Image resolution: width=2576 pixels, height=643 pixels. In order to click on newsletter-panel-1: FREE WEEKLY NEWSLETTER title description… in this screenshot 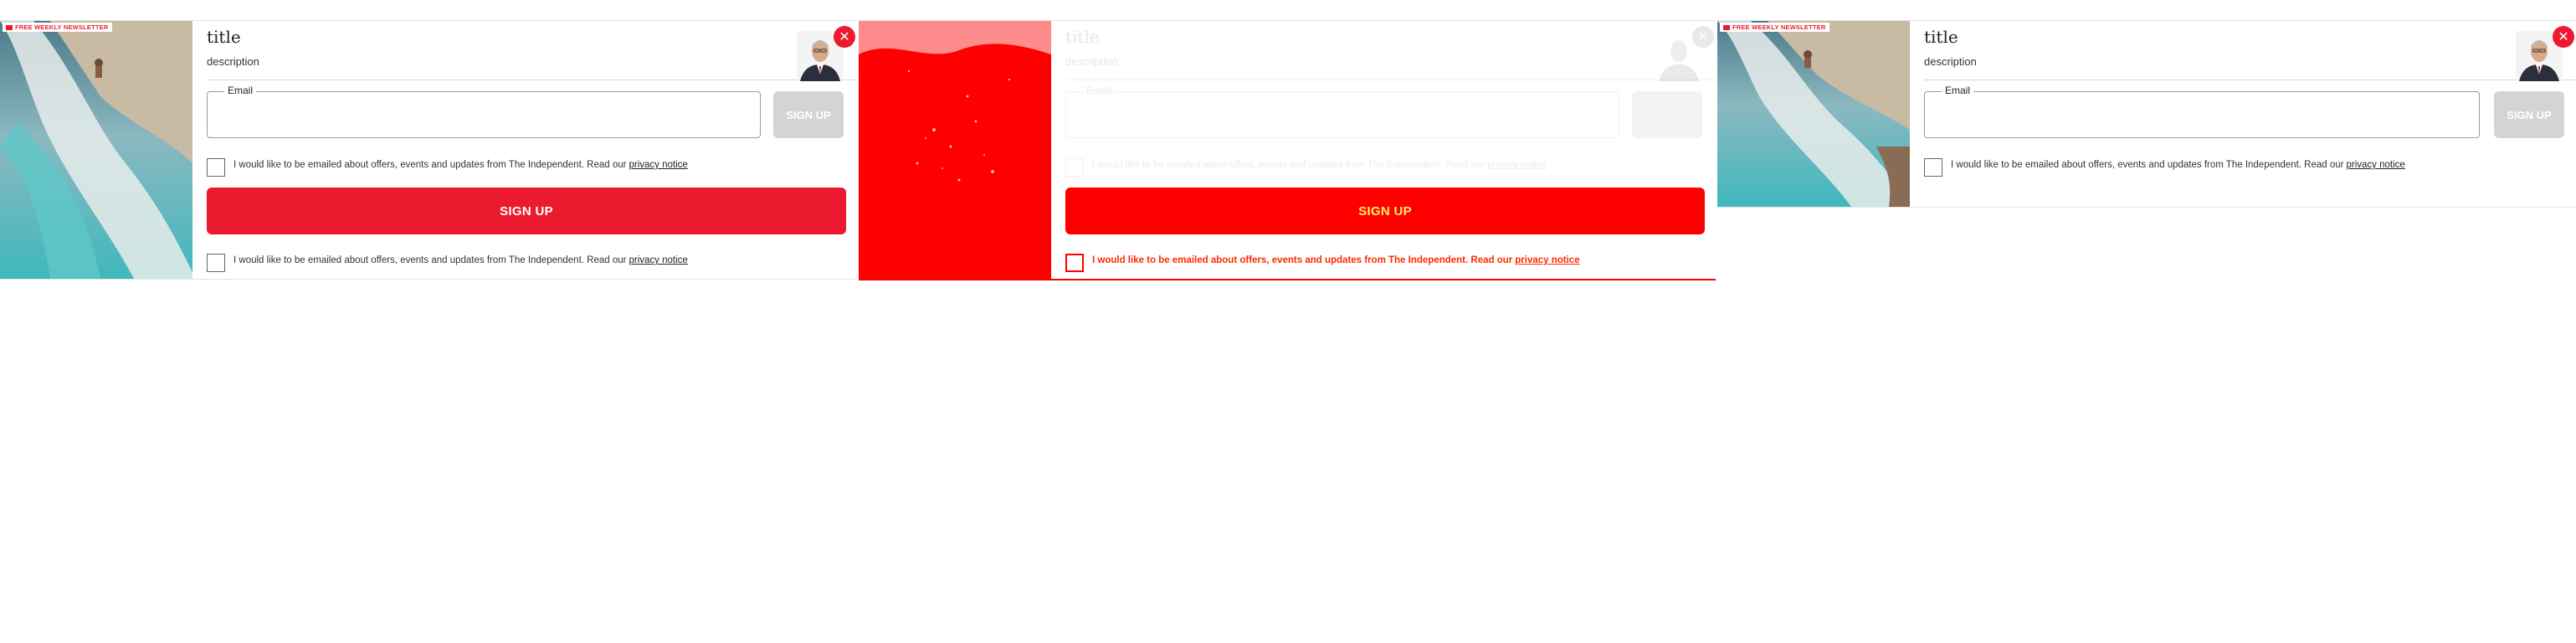, I will do `click(428, 150)`.